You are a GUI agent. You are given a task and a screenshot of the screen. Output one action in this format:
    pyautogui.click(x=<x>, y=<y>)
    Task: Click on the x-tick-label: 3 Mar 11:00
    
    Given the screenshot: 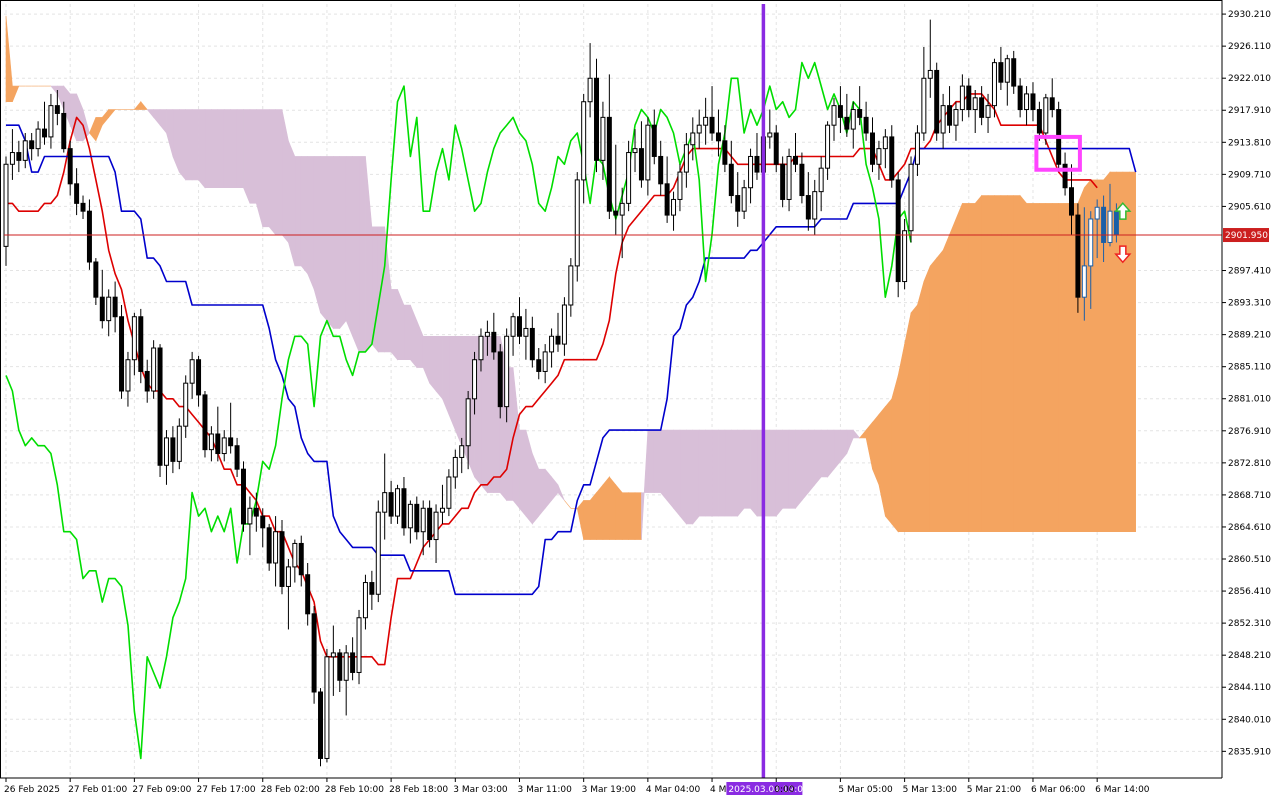 What is the action you would take?
    pyautogui.click(x=544, y=790)
    